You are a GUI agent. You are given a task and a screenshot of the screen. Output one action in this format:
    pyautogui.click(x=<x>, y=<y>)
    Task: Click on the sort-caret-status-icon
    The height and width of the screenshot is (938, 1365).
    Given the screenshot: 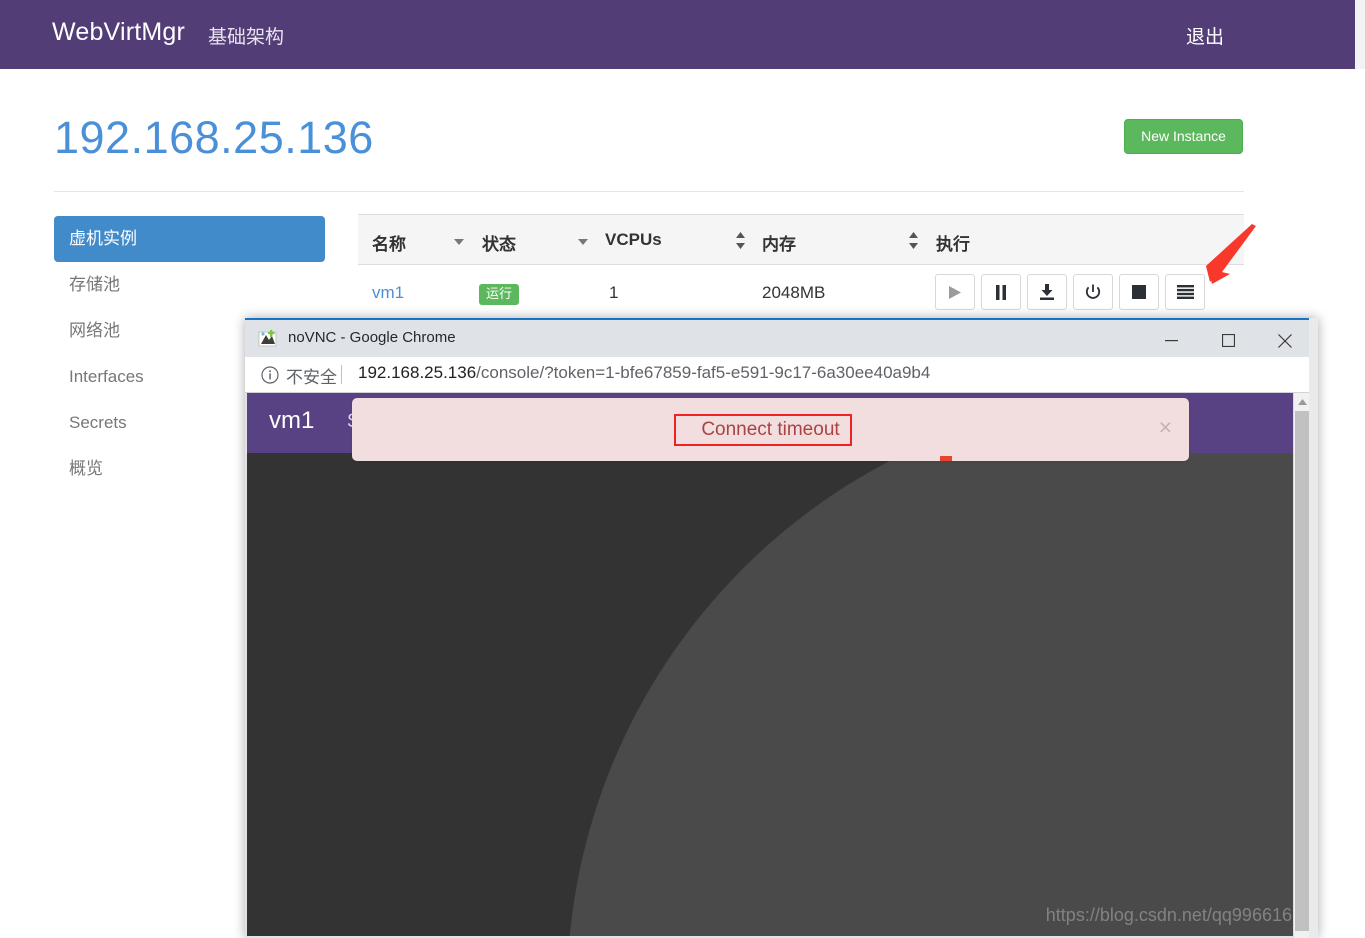 What is the action you would take?
    pyautogui.click(x=583, y=242)
    